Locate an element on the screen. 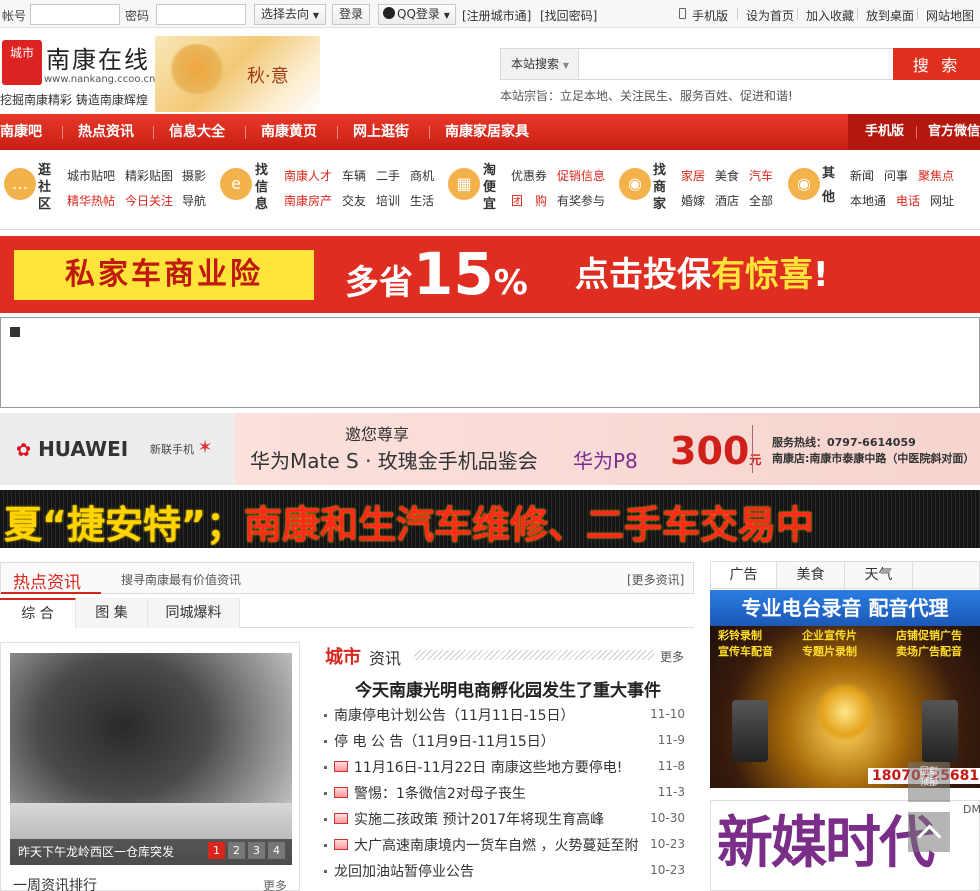 The height and width of the screenshot is (891, 980). site-name: 南康在线 is located at coordinates (98, 57).